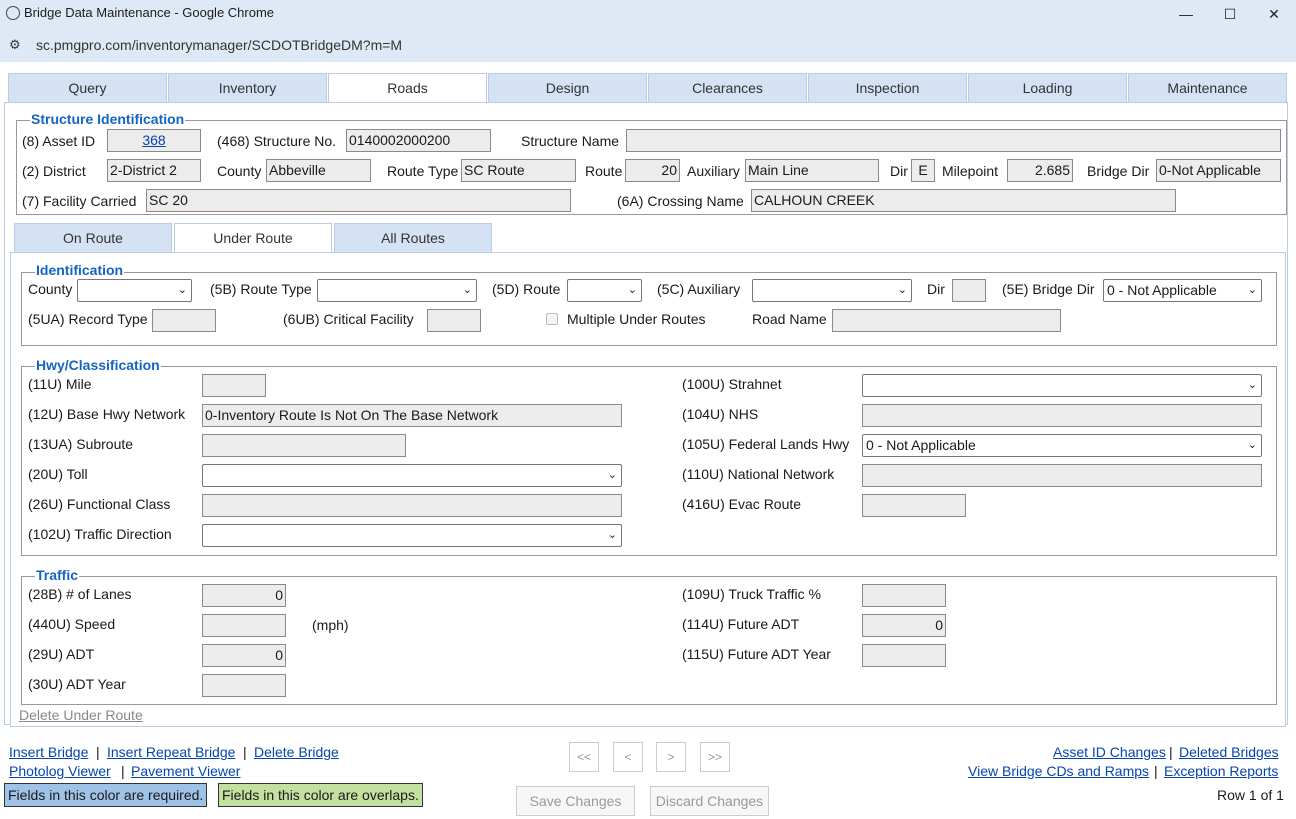 The width and height of the screenshot is (1296, 819). What do you see at coordinates (61, 654) in the screenshot?
I see `adt-label: (29U) ADT` at bounding box center [61, 654].